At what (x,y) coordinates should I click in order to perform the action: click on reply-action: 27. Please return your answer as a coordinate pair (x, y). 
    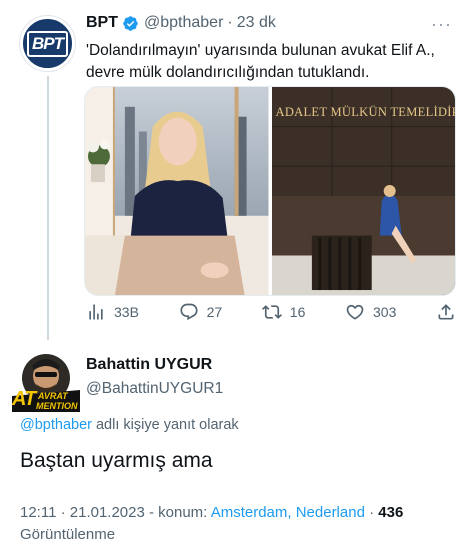
    Looking at the image, I should click on (201, 312).